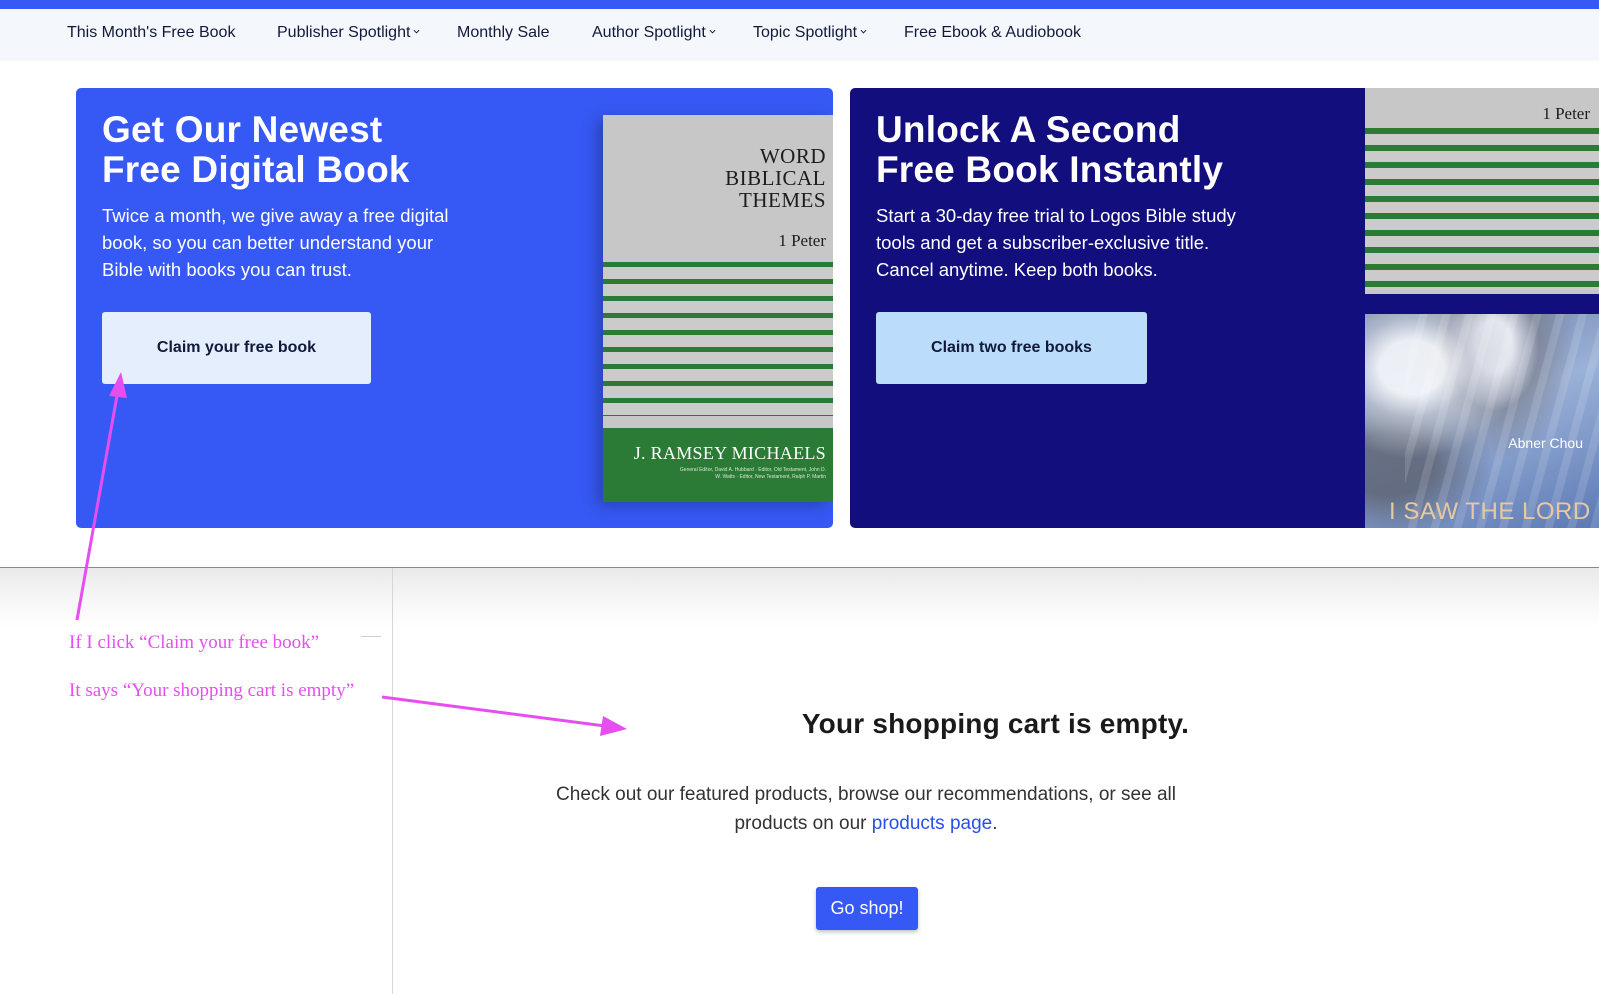 The height and width of the screenshot is (994, 1599). What do you see at coordinates (344, 32) in the screenshot?
I see `nav-item-label: Publisher Spotlight` at bounding box center [344, 32].